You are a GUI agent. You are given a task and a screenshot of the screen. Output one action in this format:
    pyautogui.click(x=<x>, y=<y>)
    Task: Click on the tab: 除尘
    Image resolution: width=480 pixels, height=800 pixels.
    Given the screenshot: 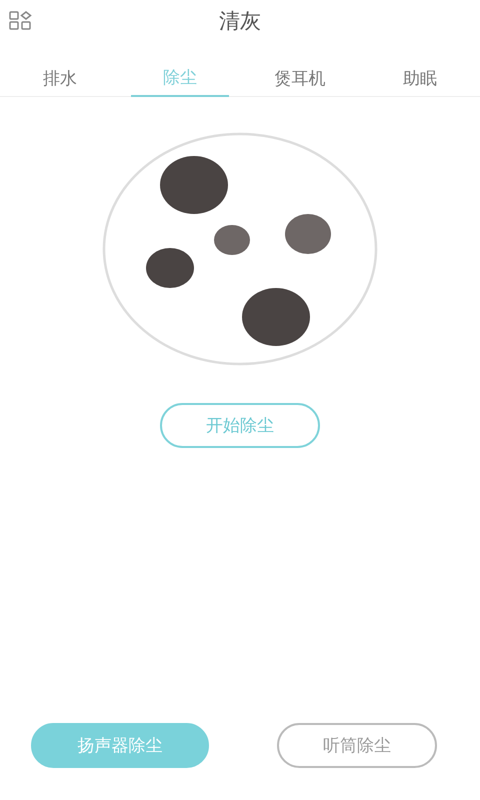 What is the action you would take?
    pyautogui.click(x=180, y=78)
    